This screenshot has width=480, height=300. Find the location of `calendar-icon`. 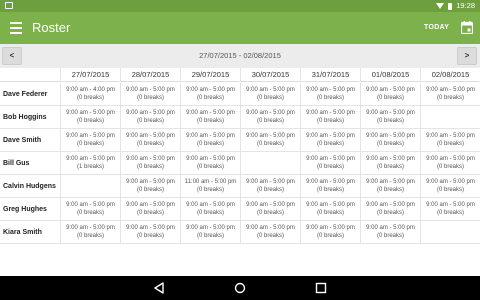

calendar-icon is located at coordinates (467, 27).